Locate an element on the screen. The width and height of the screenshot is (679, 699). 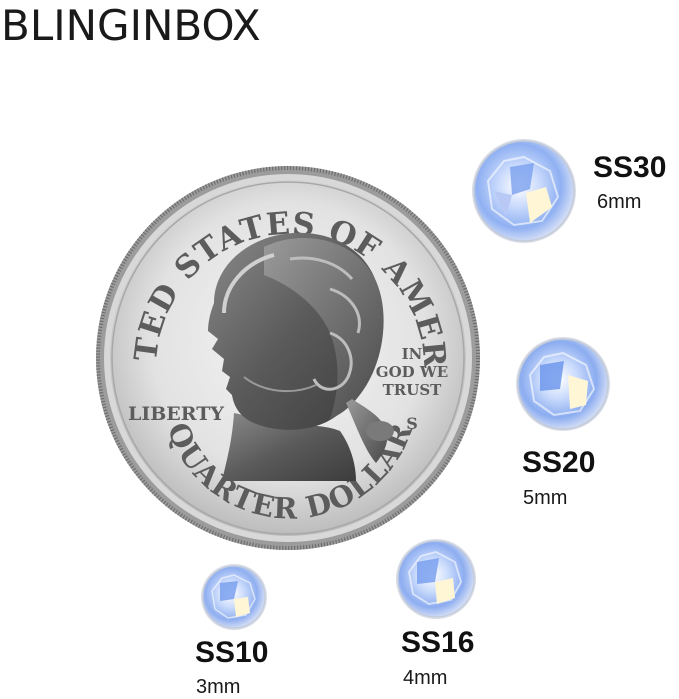
ss20-label: SS20 is located at coordinates (559, 462).